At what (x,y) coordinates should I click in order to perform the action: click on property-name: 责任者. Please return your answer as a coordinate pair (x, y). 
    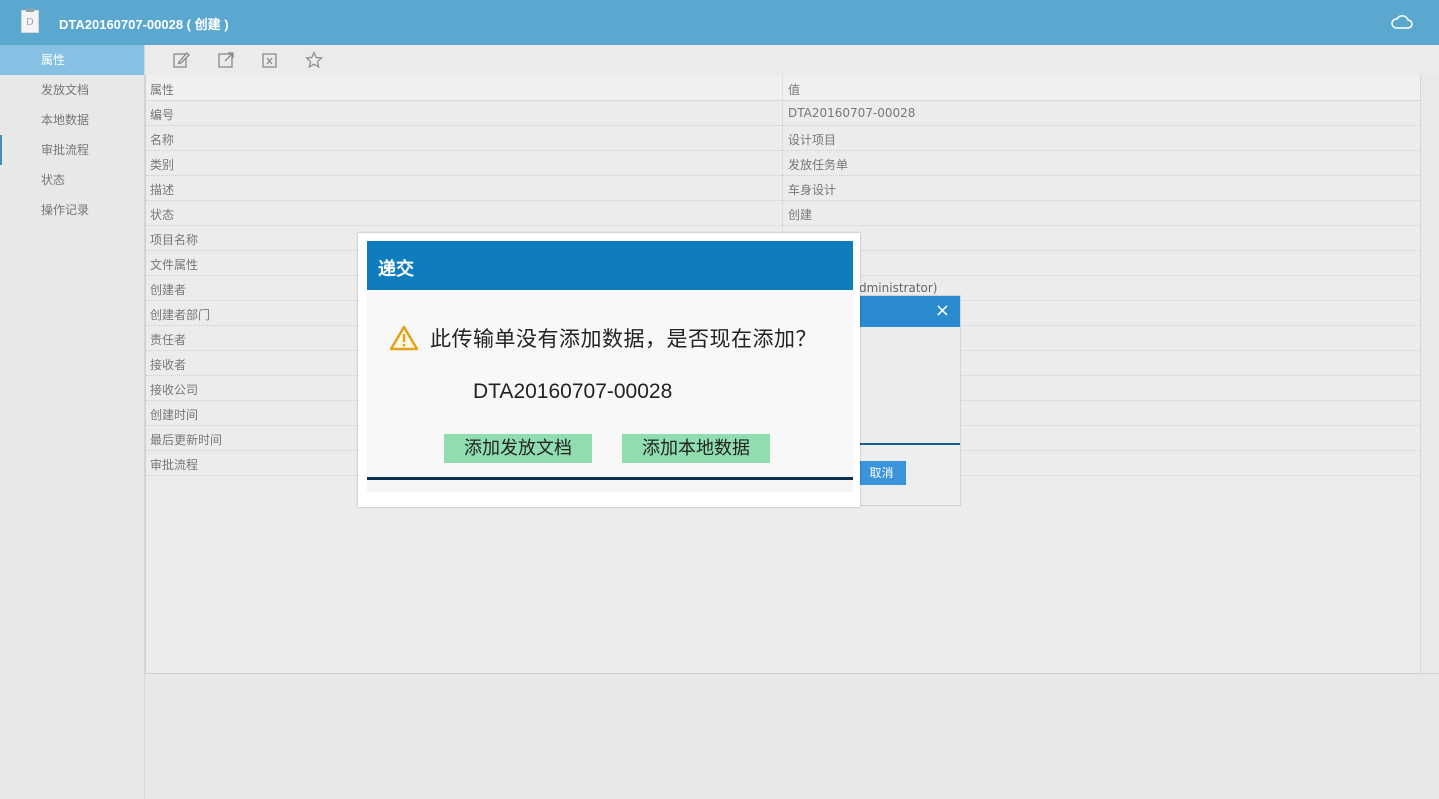
    Looking at the image, I should click on (168, 340).